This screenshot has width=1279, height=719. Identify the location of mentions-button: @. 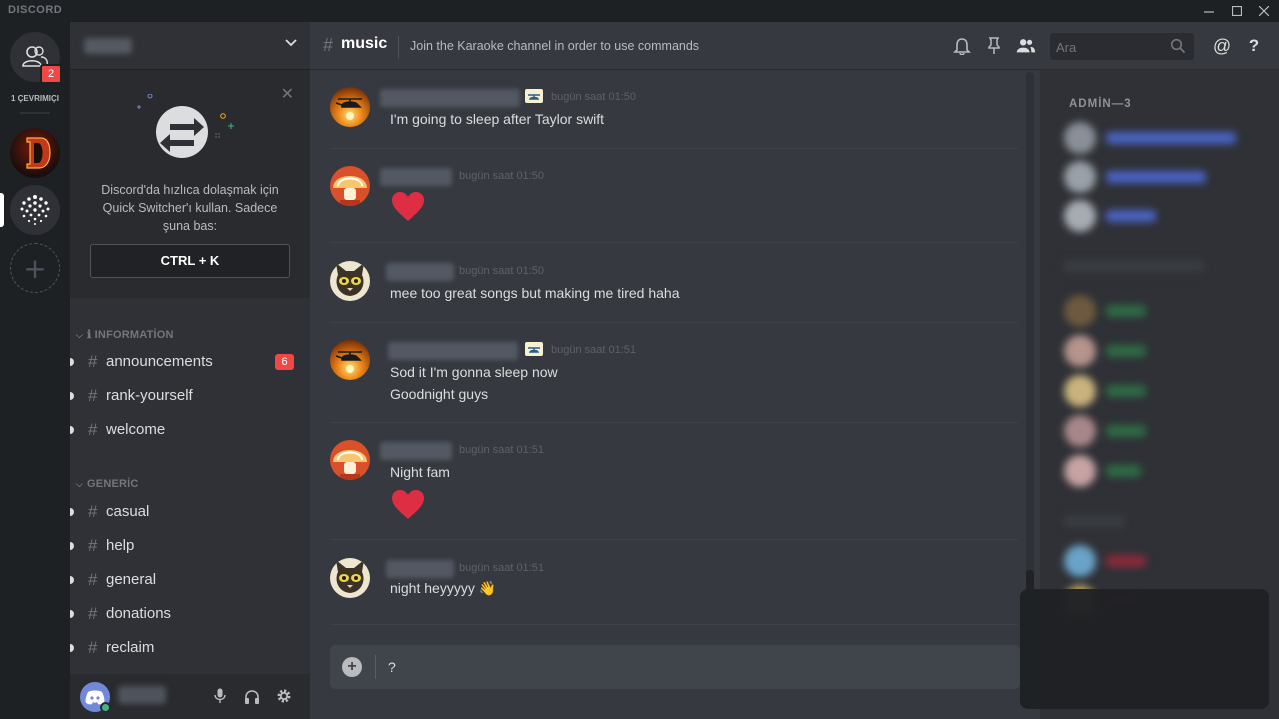
(1222, 46).